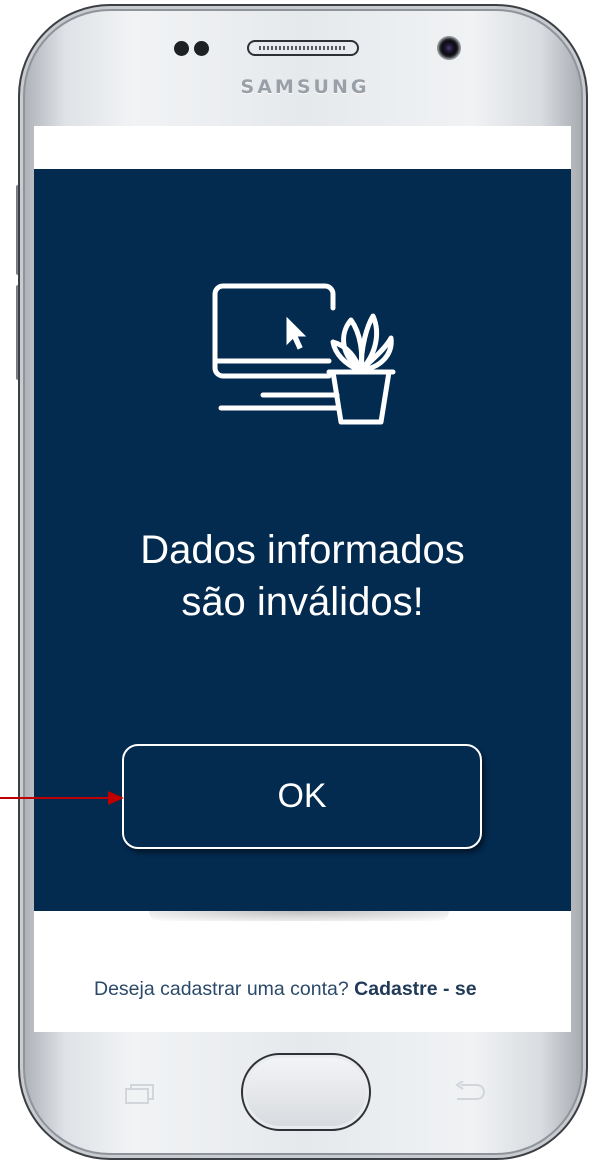 The height and width of the screenshot is (1165, 590). Describe the element at coordinates (303, 48) in the screenshot. I see `earpiece-speaker` at that location.